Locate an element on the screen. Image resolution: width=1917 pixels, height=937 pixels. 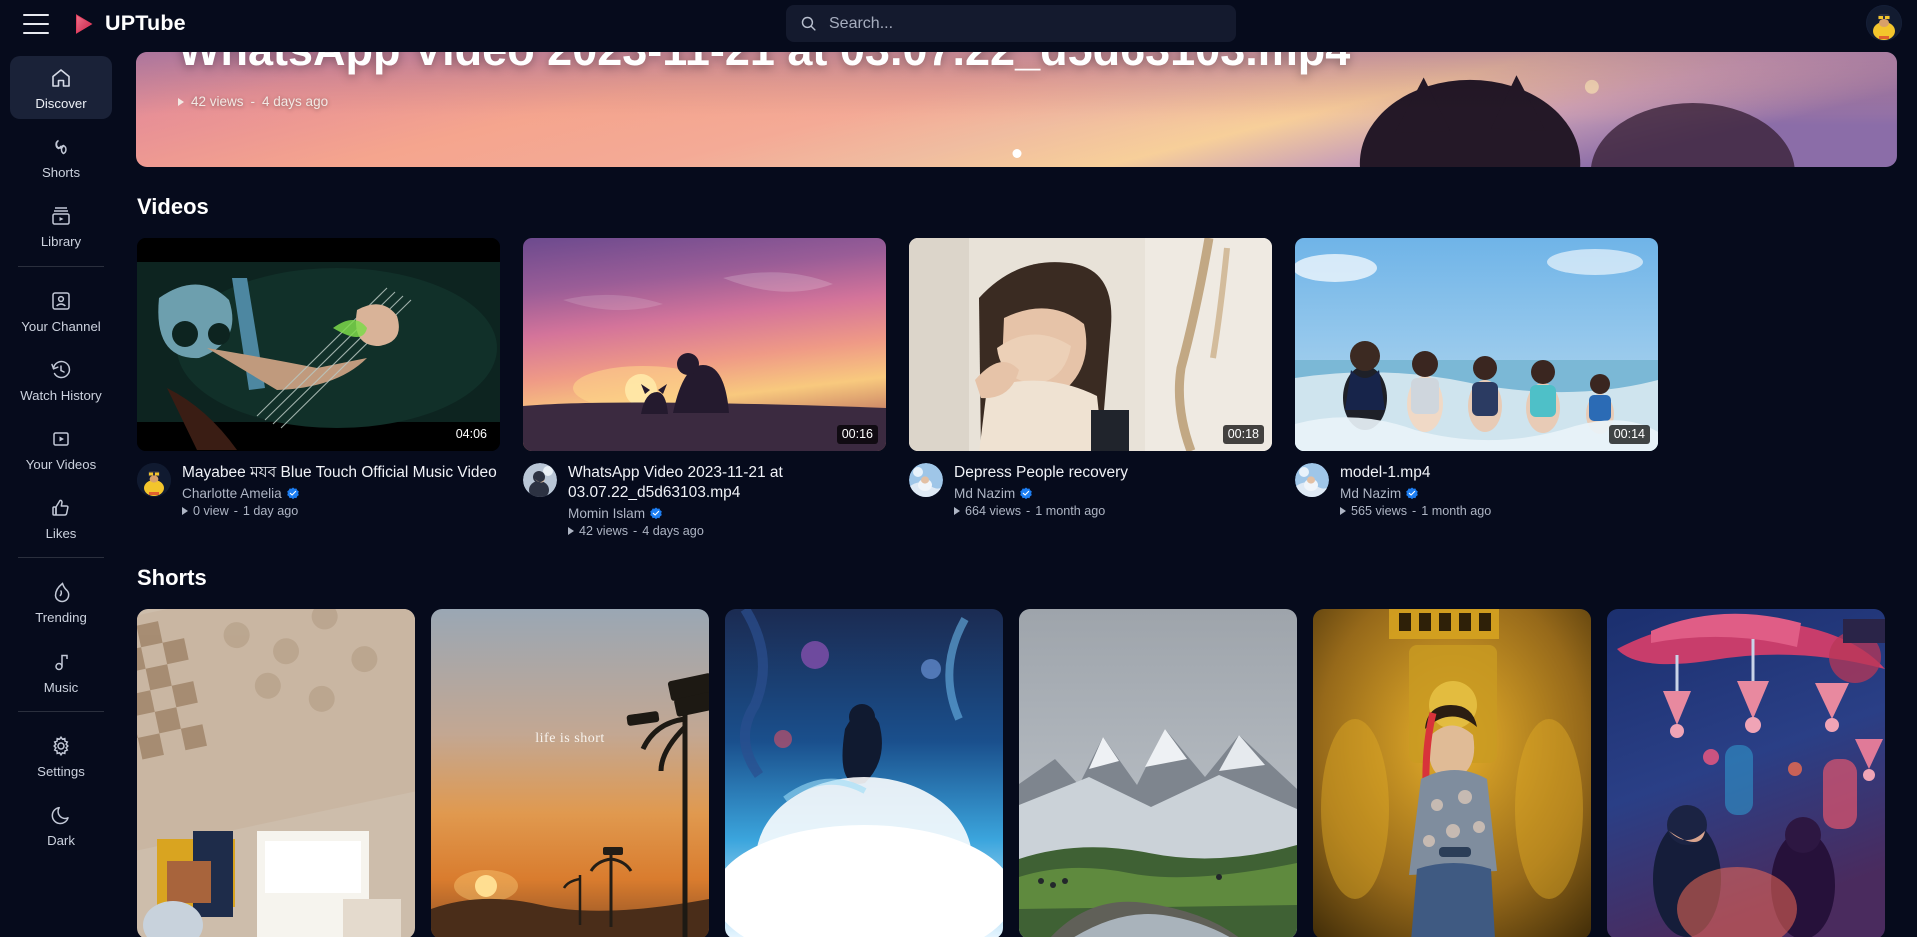
sidebar-item-likes: Likes is located at coordinates (61, 517).